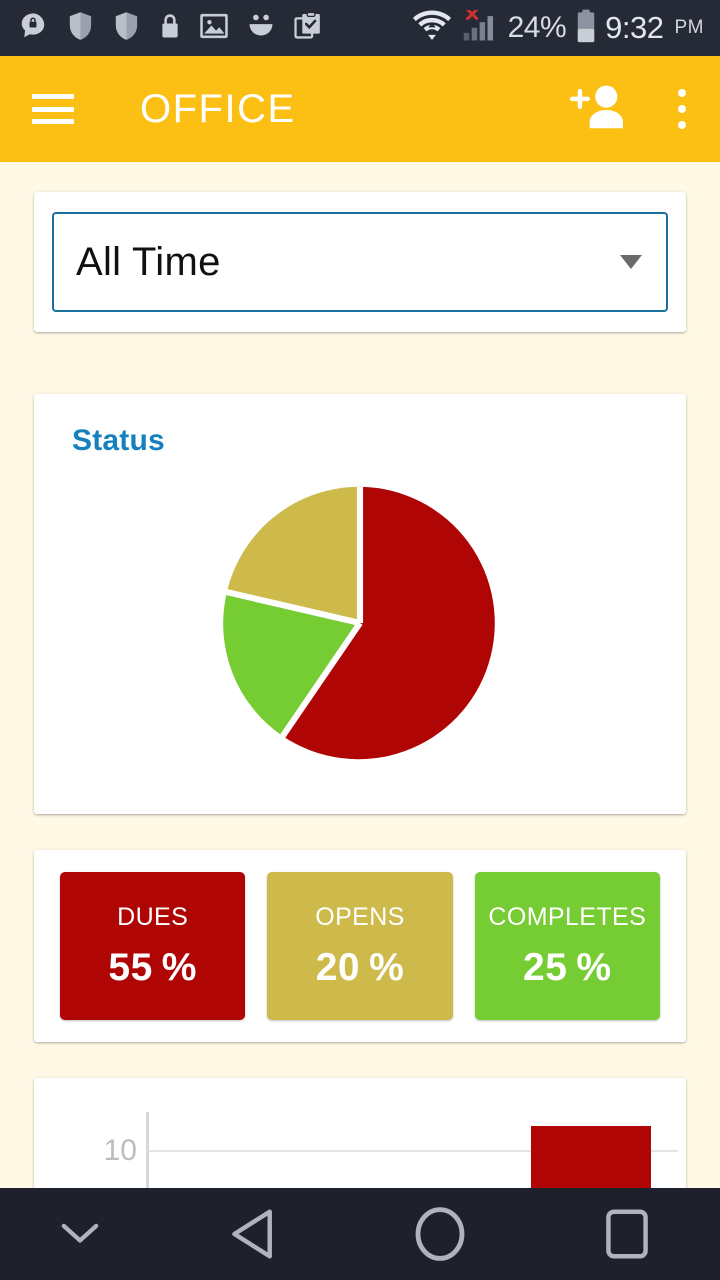 This screenshot has height=1280, width=720. I want to click on stat-label: DUES, so click(153, 916).